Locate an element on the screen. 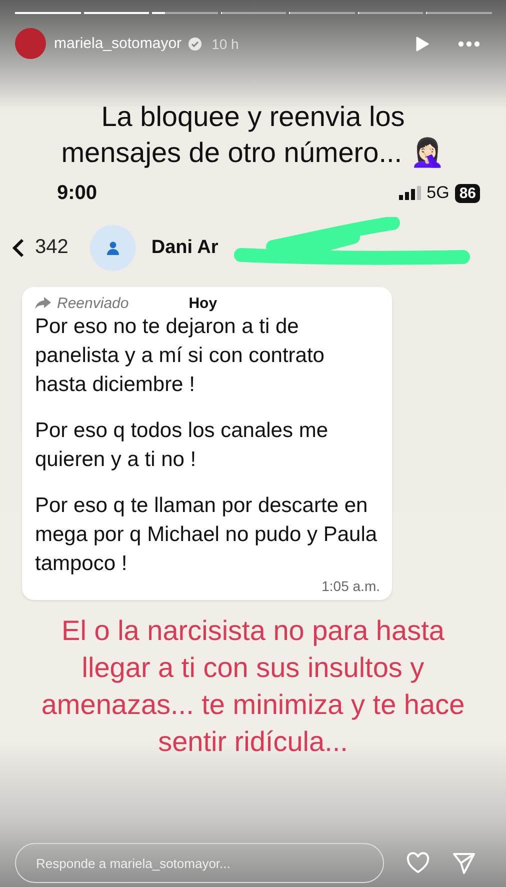  forwarded-label: Reenviado is located at coordinates (93, 303).